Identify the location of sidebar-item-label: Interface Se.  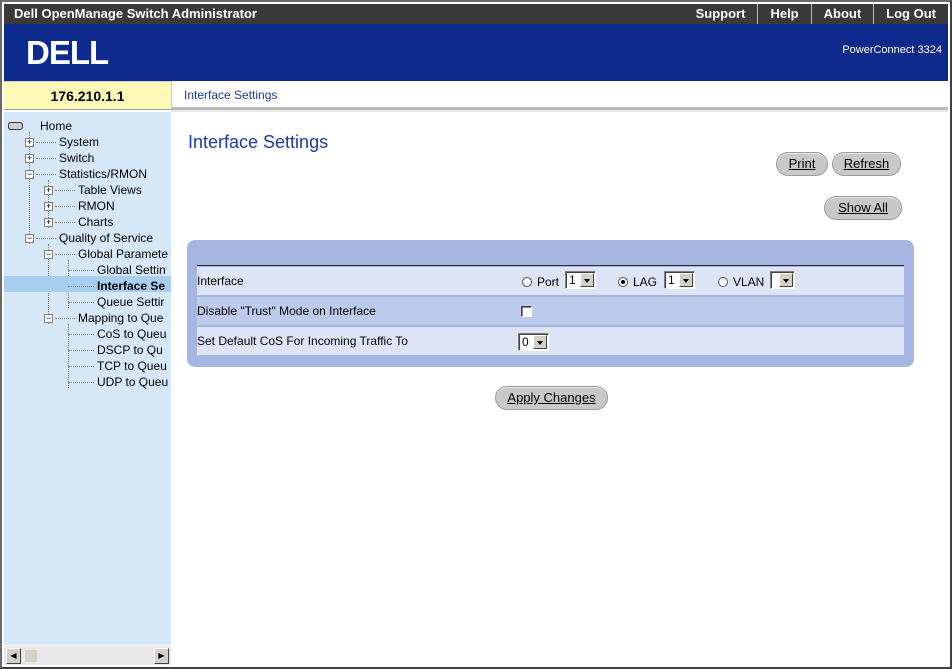
(131, 286).